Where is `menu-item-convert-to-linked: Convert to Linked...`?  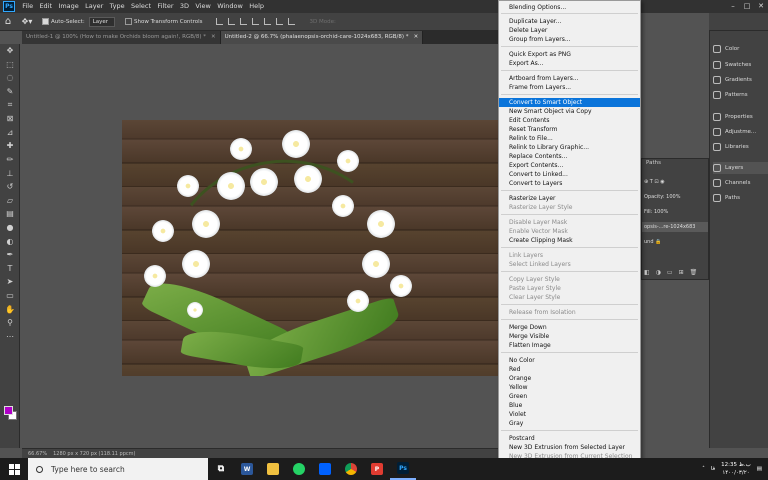
menu-item-convert-to-linked: Convert to Linked... is located at coordinates (569, 174).